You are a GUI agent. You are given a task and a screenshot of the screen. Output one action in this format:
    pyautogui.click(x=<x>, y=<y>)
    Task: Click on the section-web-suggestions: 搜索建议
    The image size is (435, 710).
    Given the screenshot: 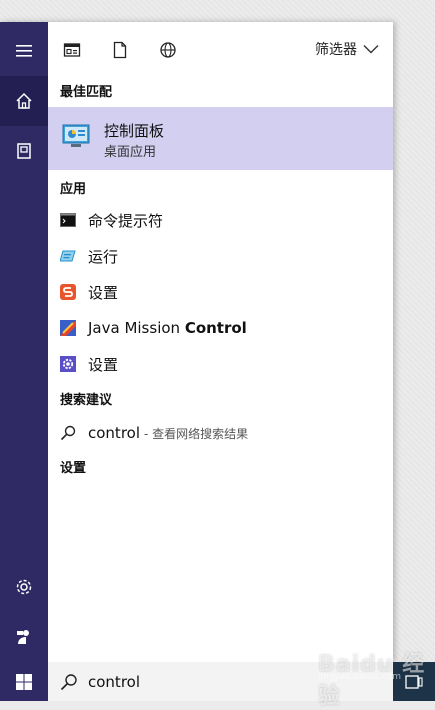 What is the action you would take?
    pyautogui.click(x=86, y=400)
    